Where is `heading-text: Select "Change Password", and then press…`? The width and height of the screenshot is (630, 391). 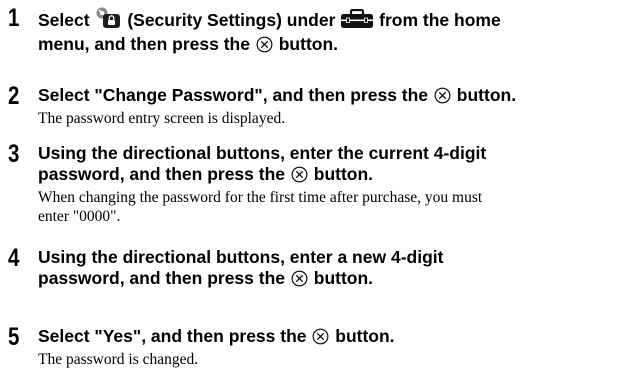
heading-text: Select "Change Password", and then press… is located at coordinates (233, 95).